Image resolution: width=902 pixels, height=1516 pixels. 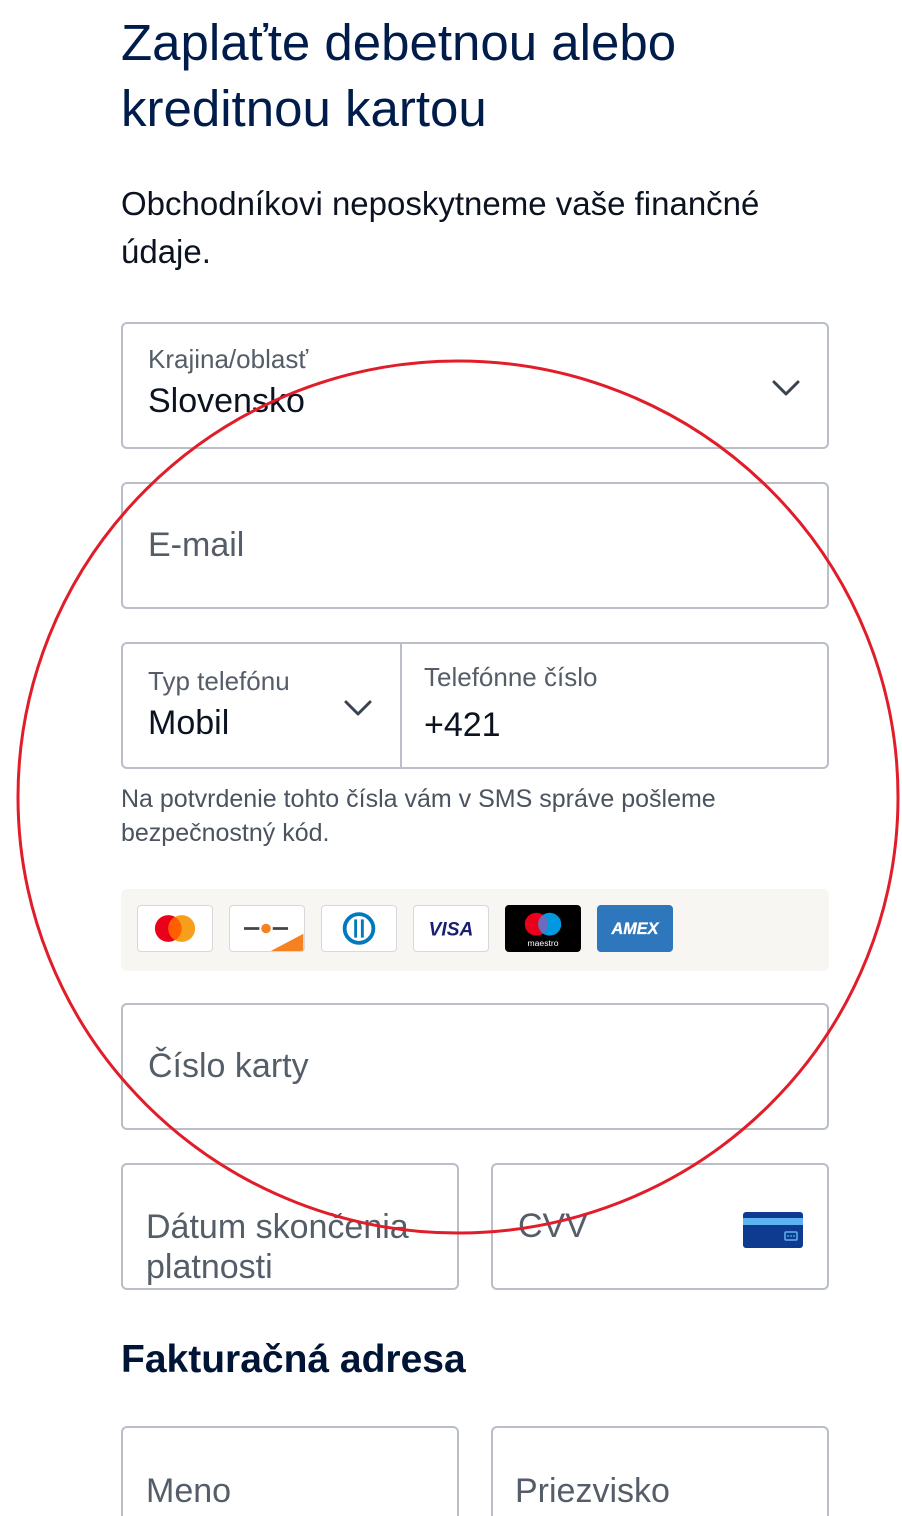 I want to click on card-back-icon, so click(x=773, y=1230).